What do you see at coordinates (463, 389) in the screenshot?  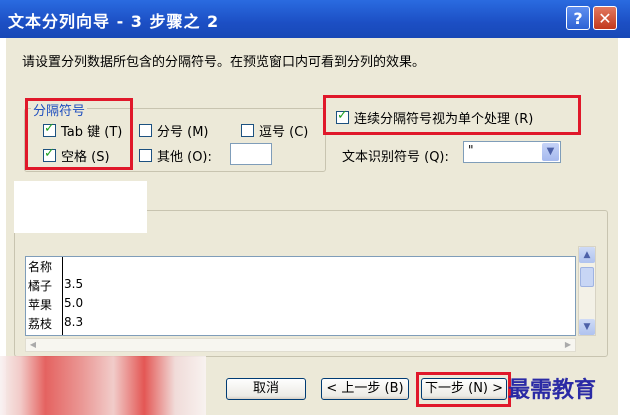 I see `highlight-next` at bounding box center [463, 389].